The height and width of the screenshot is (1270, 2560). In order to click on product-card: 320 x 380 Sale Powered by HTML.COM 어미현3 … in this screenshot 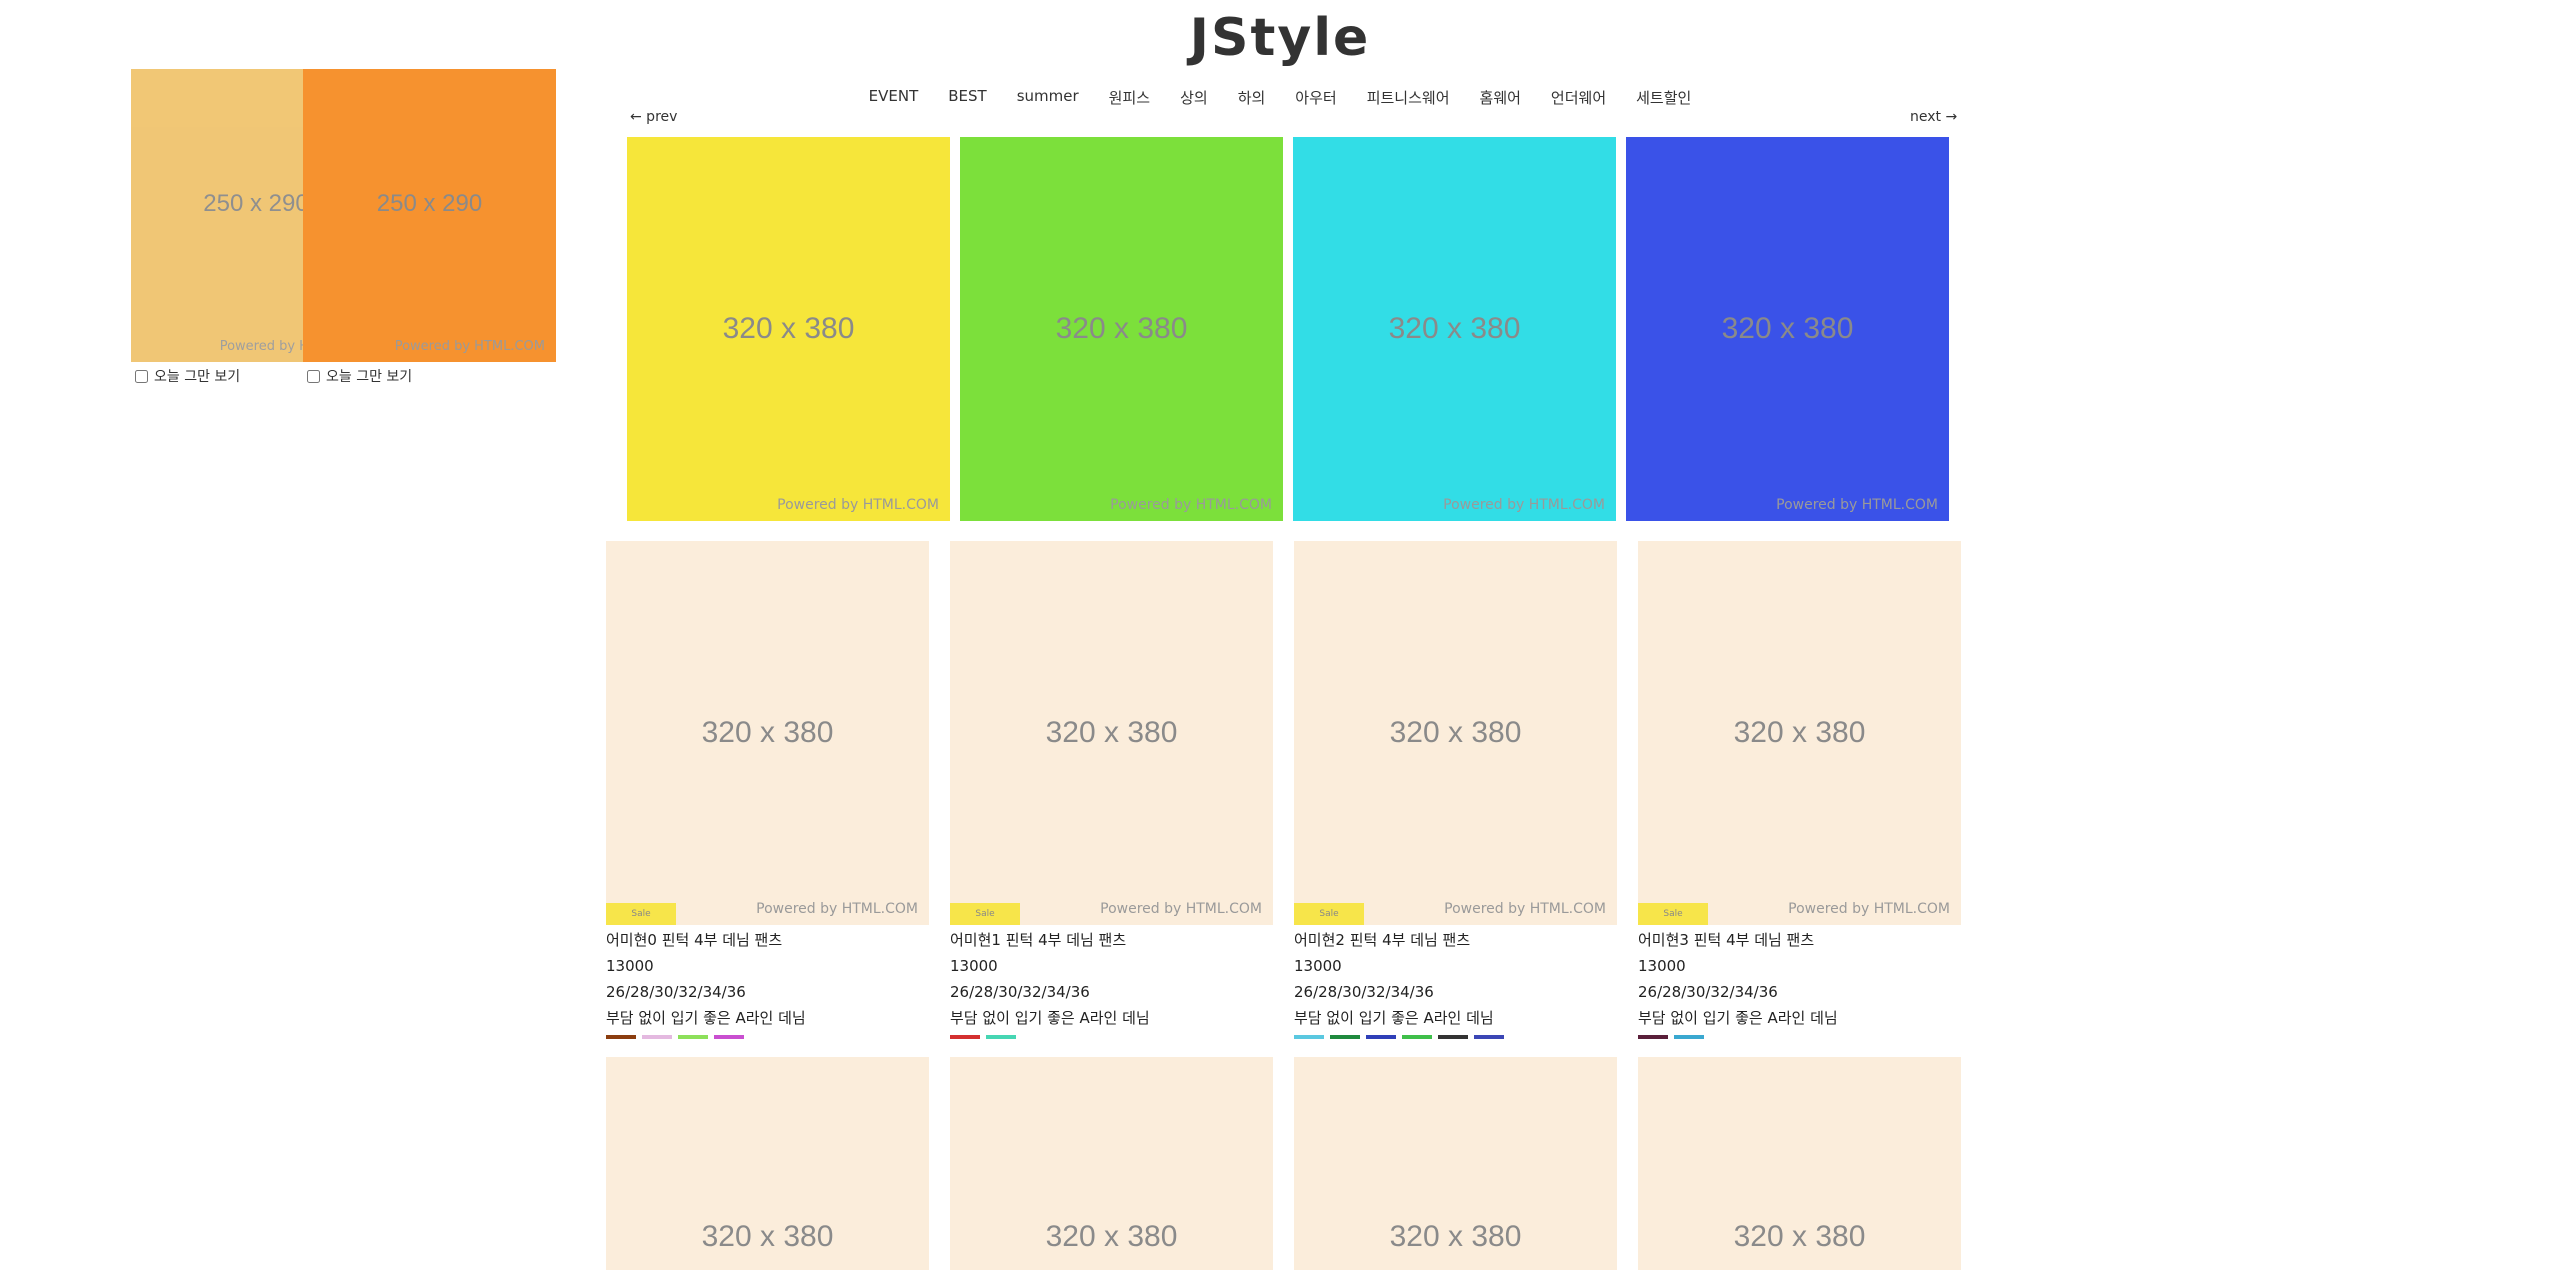, I will do `click(1799, 790)`.